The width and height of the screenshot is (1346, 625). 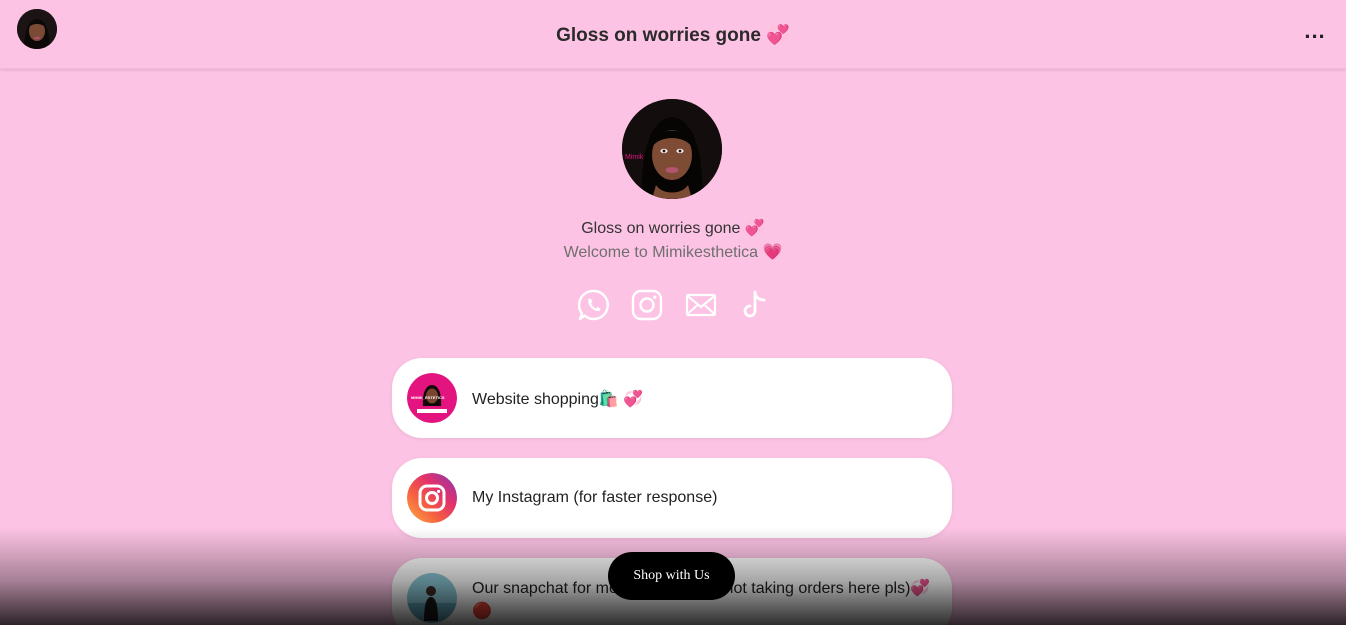 I want to click on instagram-logo-icon, so click(x=432, y=498).